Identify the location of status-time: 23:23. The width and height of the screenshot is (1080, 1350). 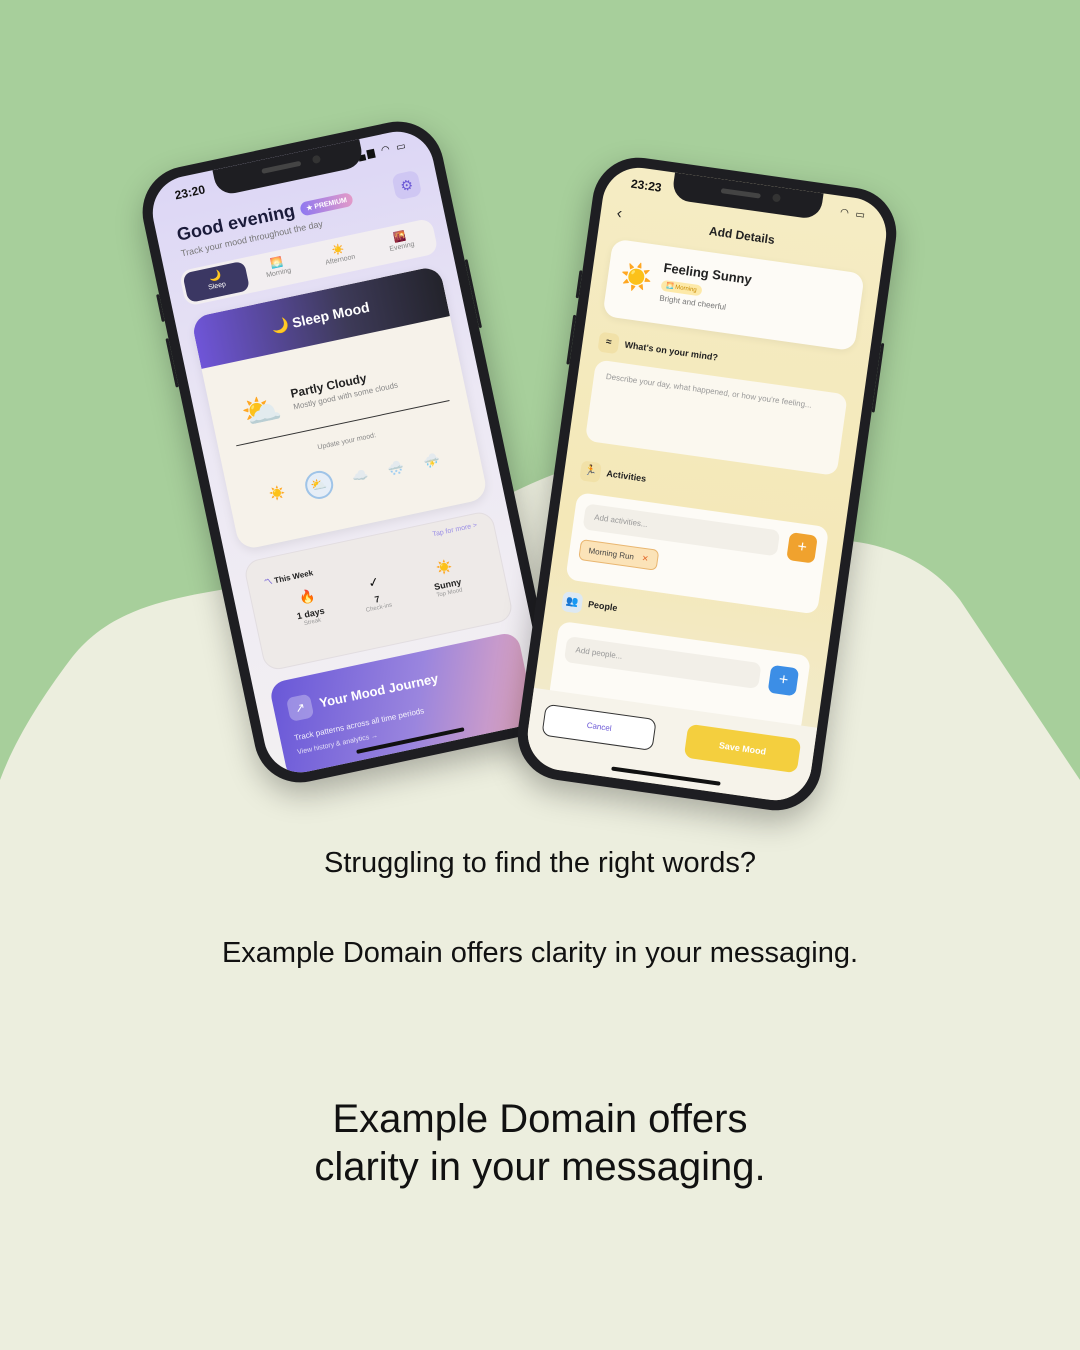
(646, 185).